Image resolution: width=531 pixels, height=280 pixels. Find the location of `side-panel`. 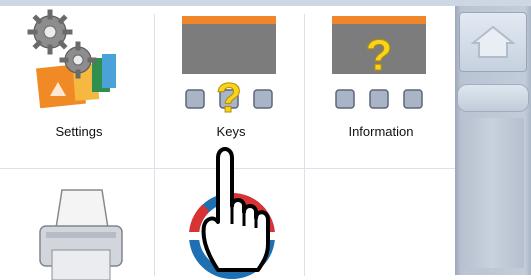

side-panel is located at coordinates (493, 140).